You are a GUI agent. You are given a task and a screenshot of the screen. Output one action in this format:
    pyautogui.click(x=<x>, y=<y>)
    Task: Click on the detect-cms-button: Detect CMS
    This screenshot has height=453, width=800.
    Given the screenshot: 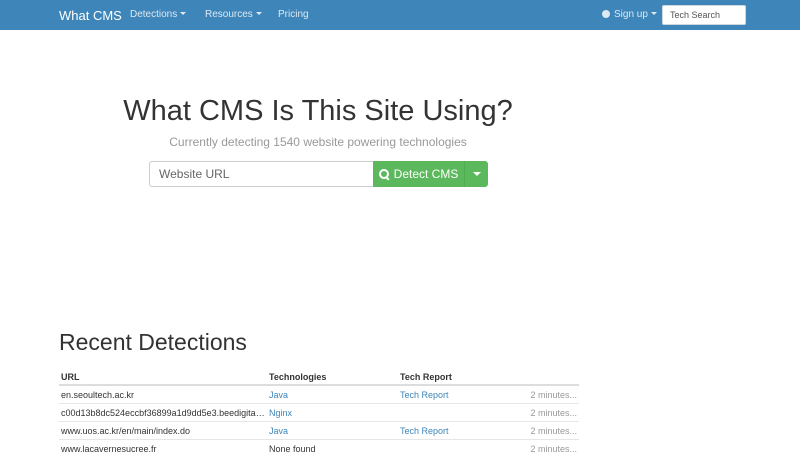 What is the action you would take?
    pyautogui.click(x=418, y=174)
    